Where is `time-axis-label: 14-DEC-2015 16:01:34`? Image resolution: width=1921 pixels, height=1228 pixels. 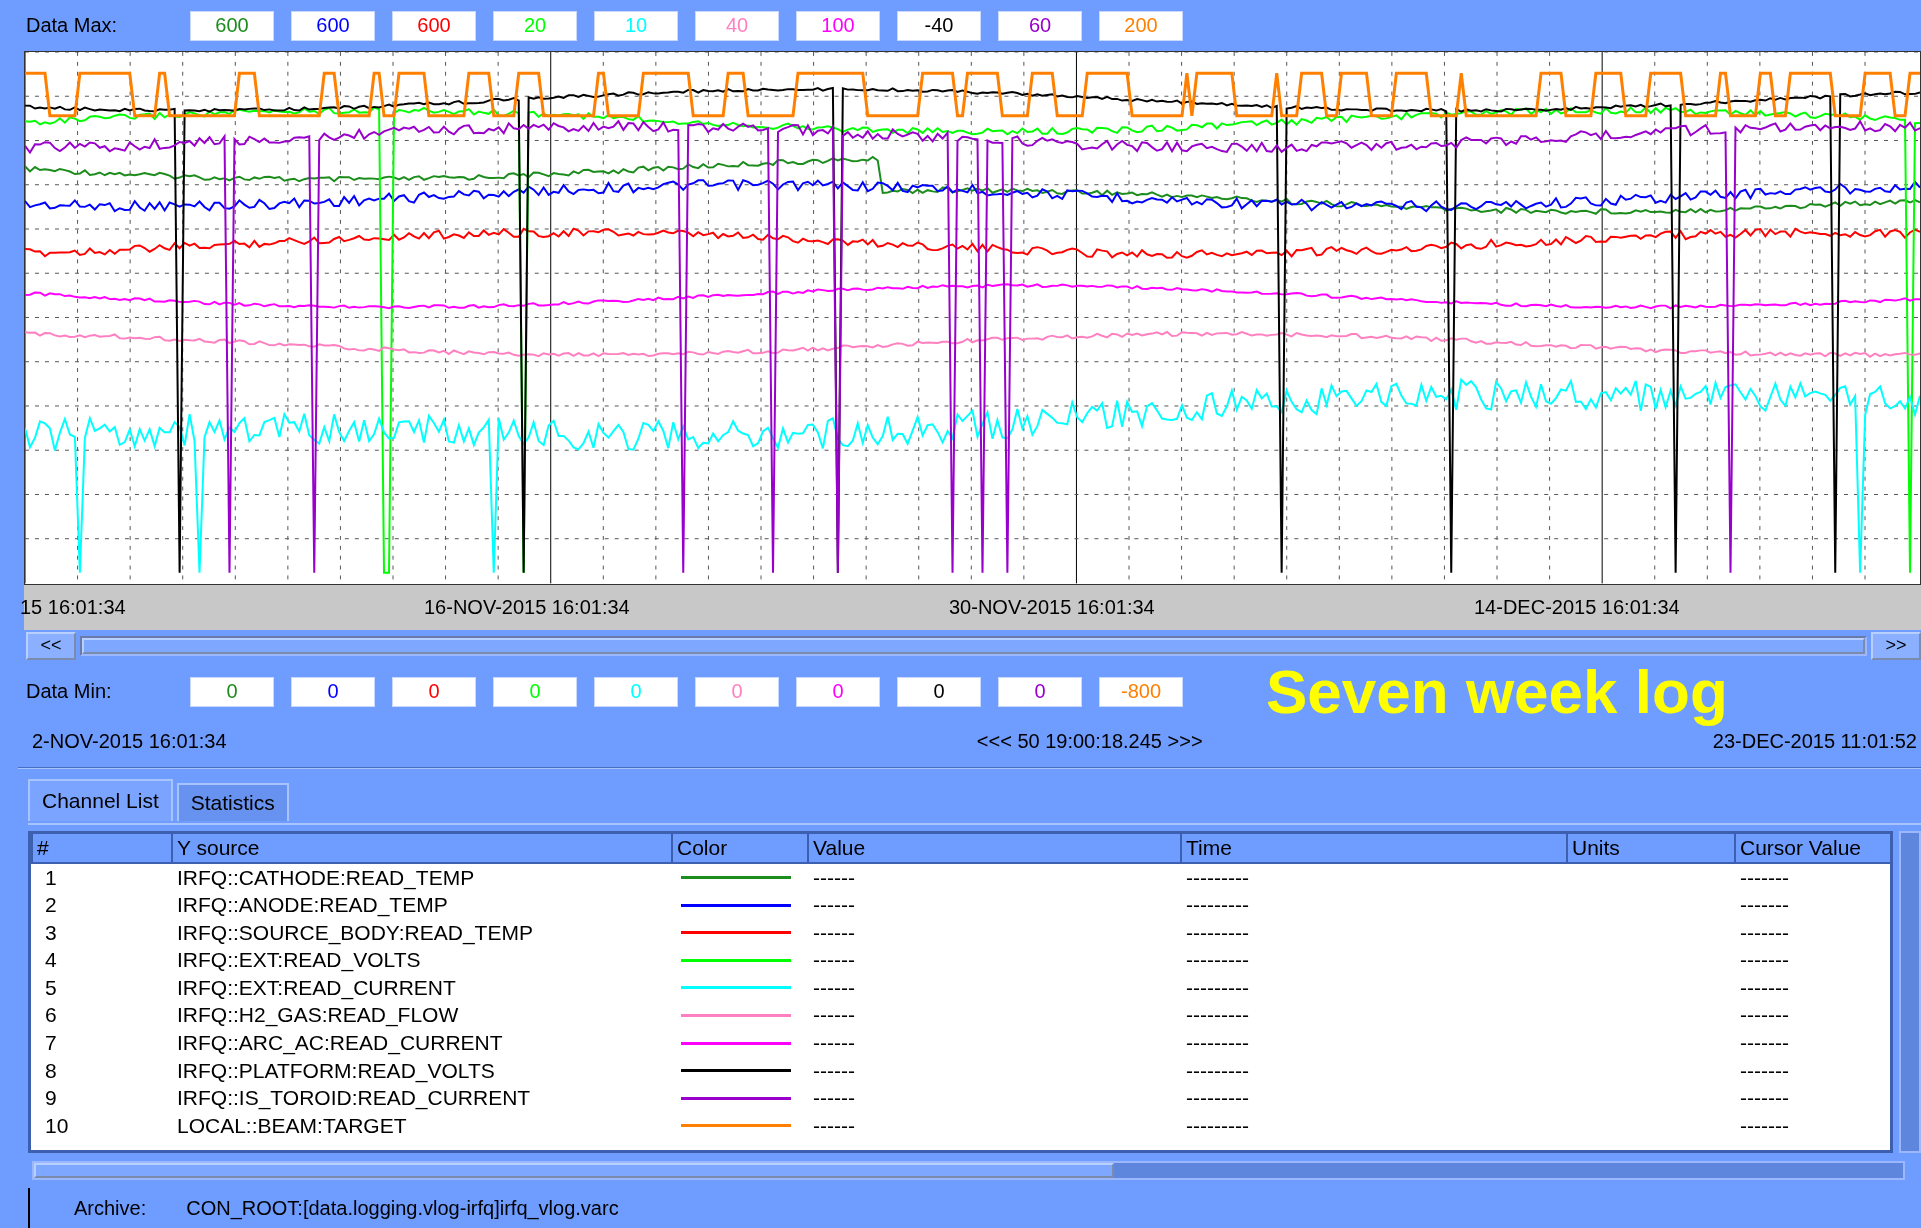
time-axis-label: 14-DEC-2015 16:01:34 is located at coordinates (1577, 607).